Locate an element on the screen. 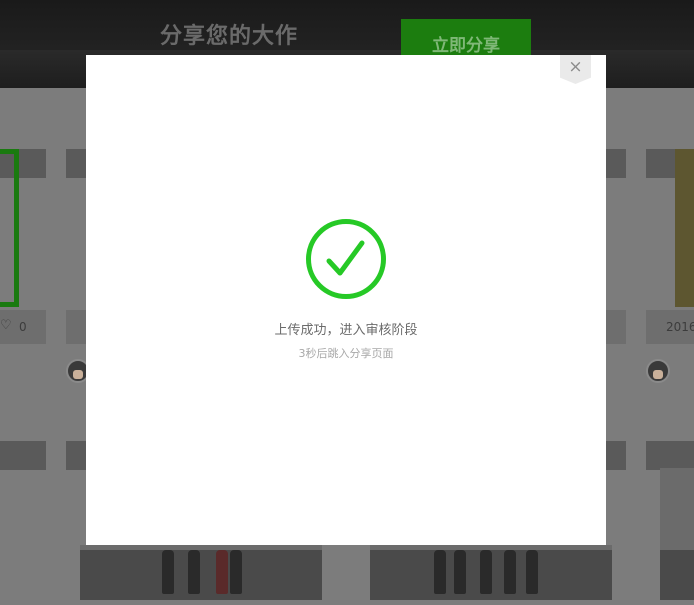  banner-title: 分享您的大作 is located at coordinates (229, 36).